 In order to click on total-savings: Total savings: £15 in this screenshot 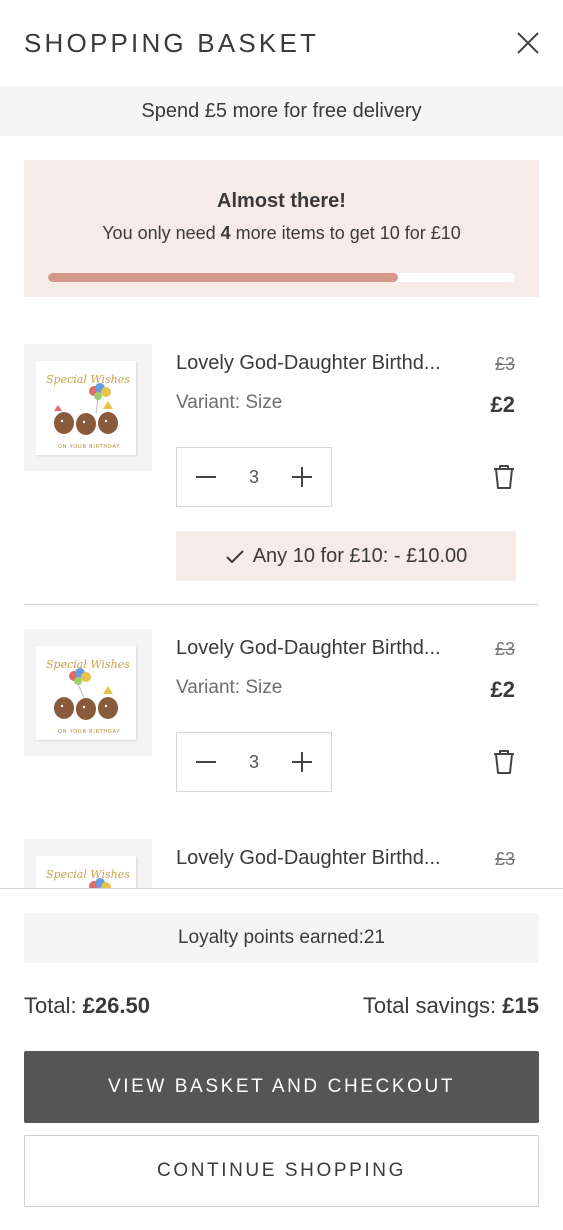, I will do `click(451, 1006)`.